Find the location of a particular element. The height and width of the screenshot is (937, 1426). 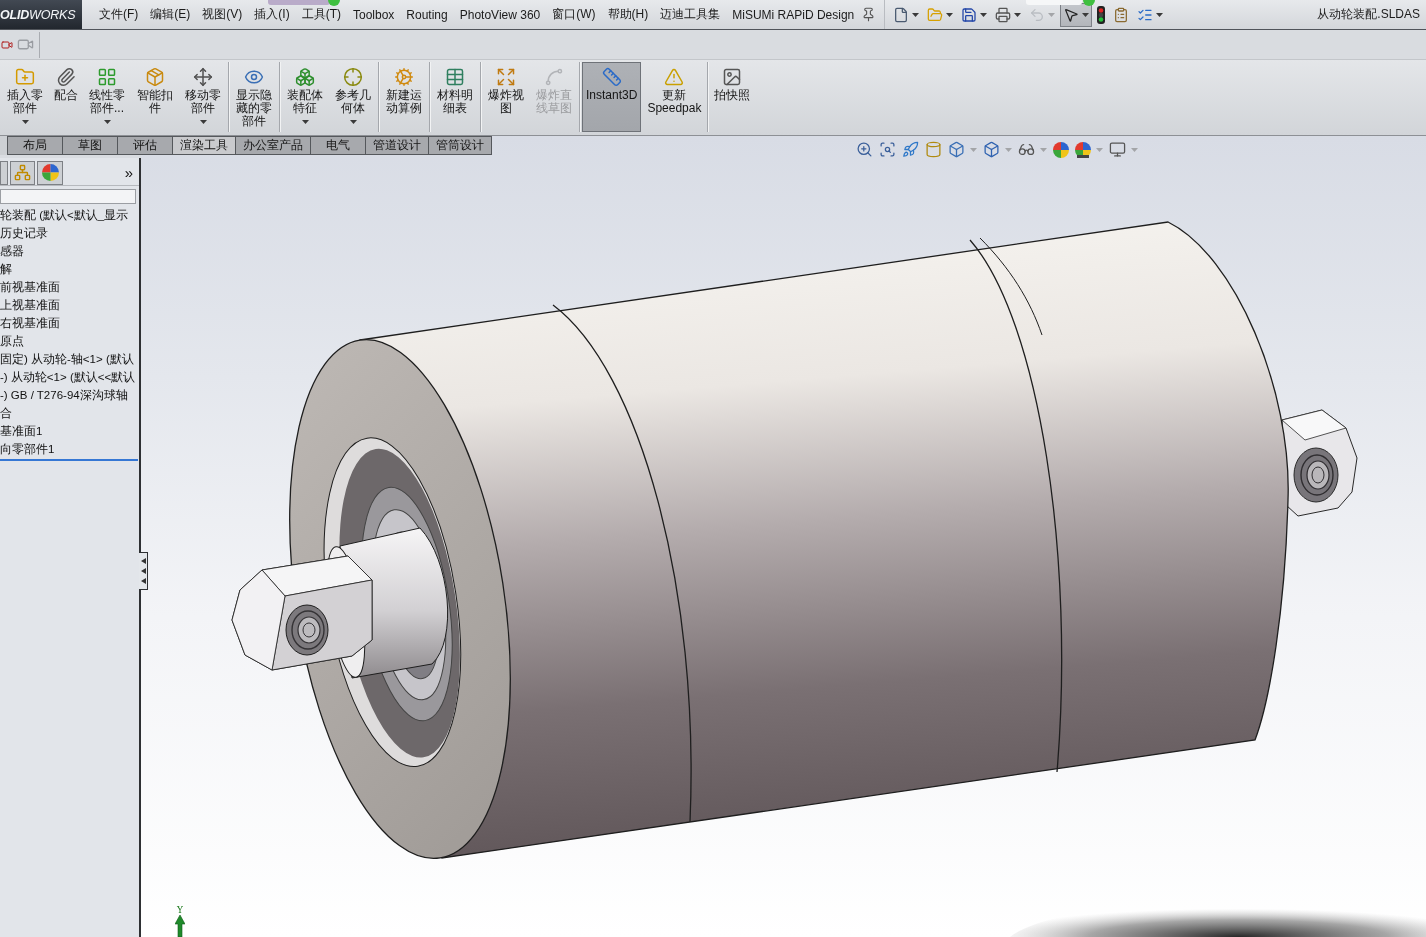

ribbon-button: 移动零部件 is located at coordinates (203, 97).